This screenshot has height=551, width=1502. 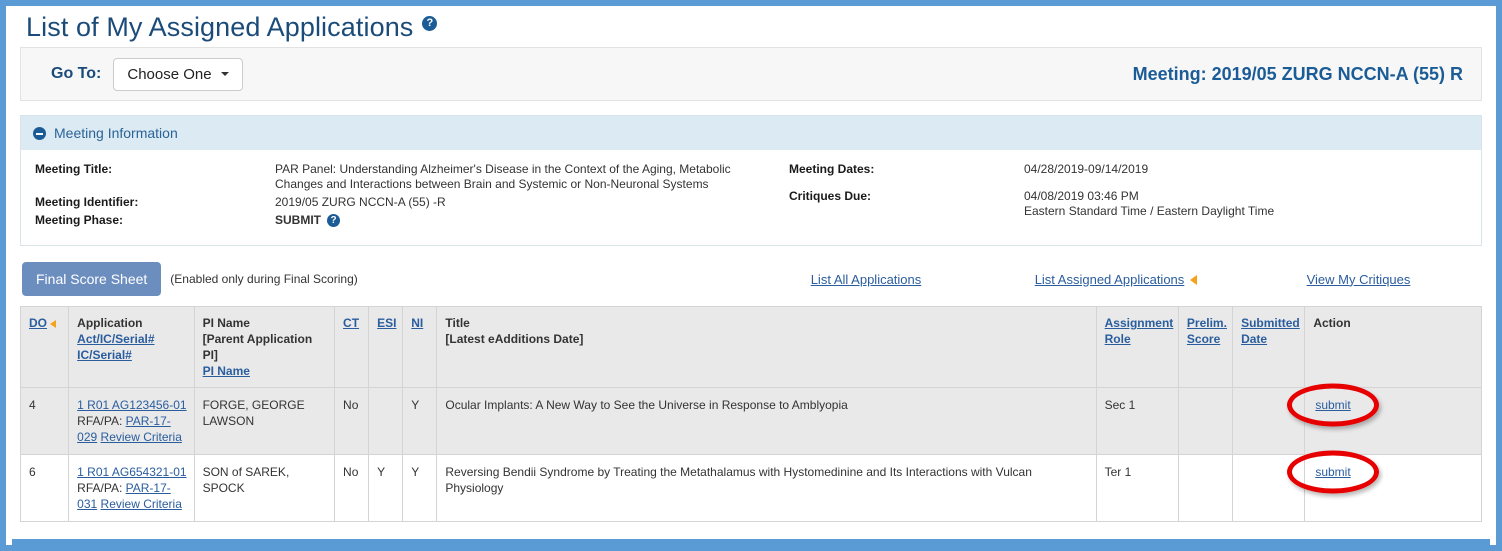 What do you see at coordinates (39, 133) in the screenshot?
I see `collapse-minus-icon` at bounding box center [39, 133].